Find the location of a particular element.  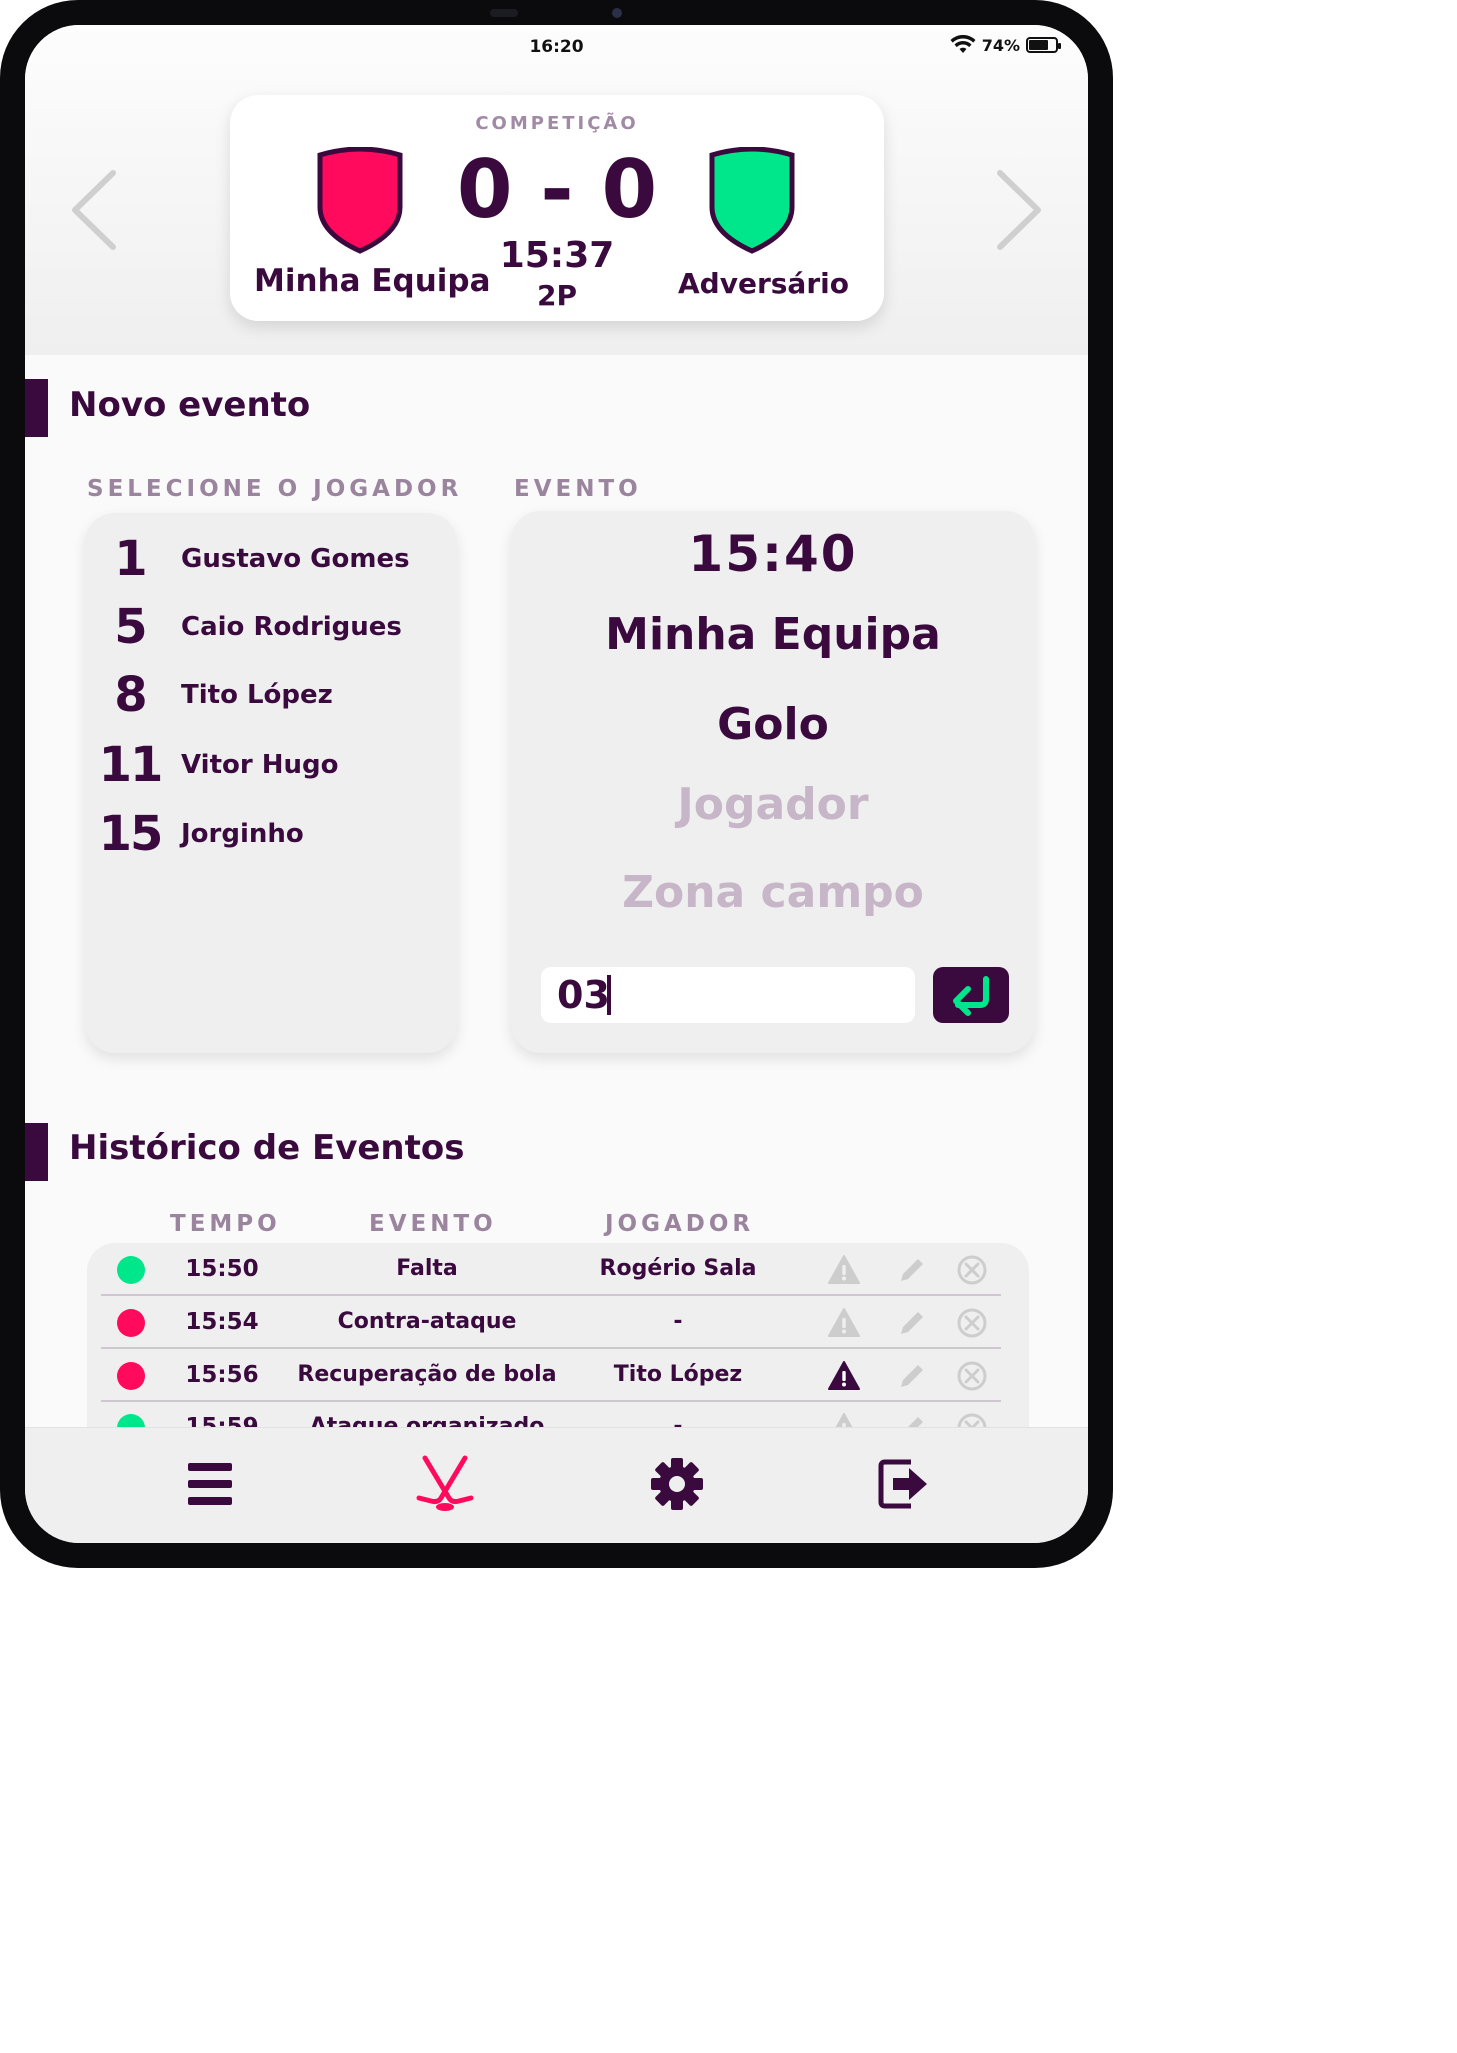

history-row: 15:54 Contra-ataque - is located at coordinates (558, 1322).